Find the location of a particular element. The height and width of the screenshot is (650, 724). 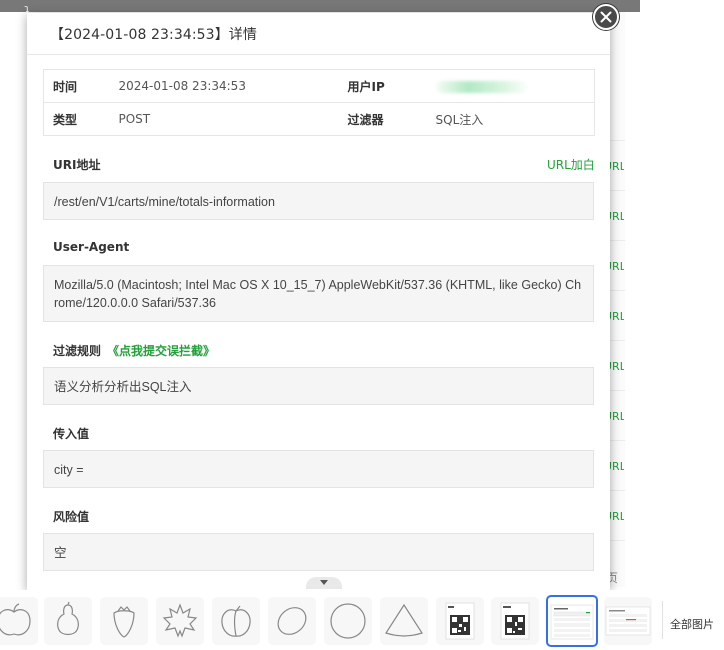

close-icon is located at coordinates (606, 17).